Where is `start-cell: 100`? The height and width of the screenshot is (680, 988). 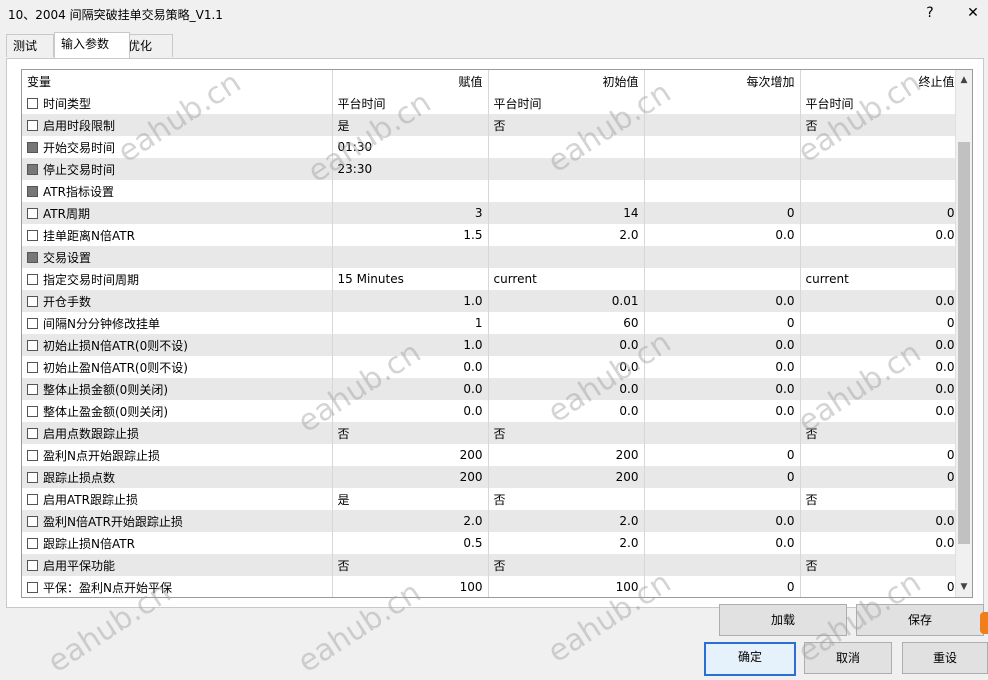
start-cell: 100 is located at coordinates (566, 586).